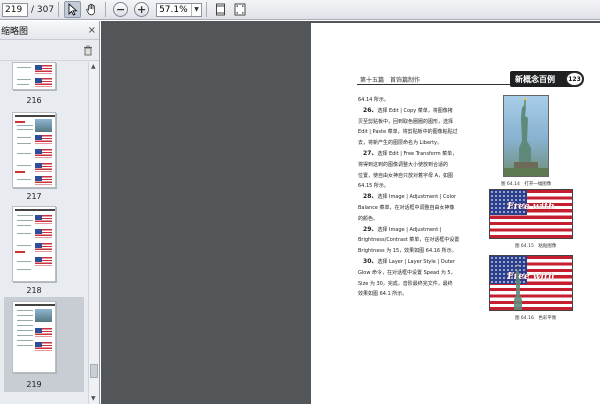  Describe the element at coordinates (93, 66) in the screenshot. I see `scroll-up-icon: ▲` at that location.